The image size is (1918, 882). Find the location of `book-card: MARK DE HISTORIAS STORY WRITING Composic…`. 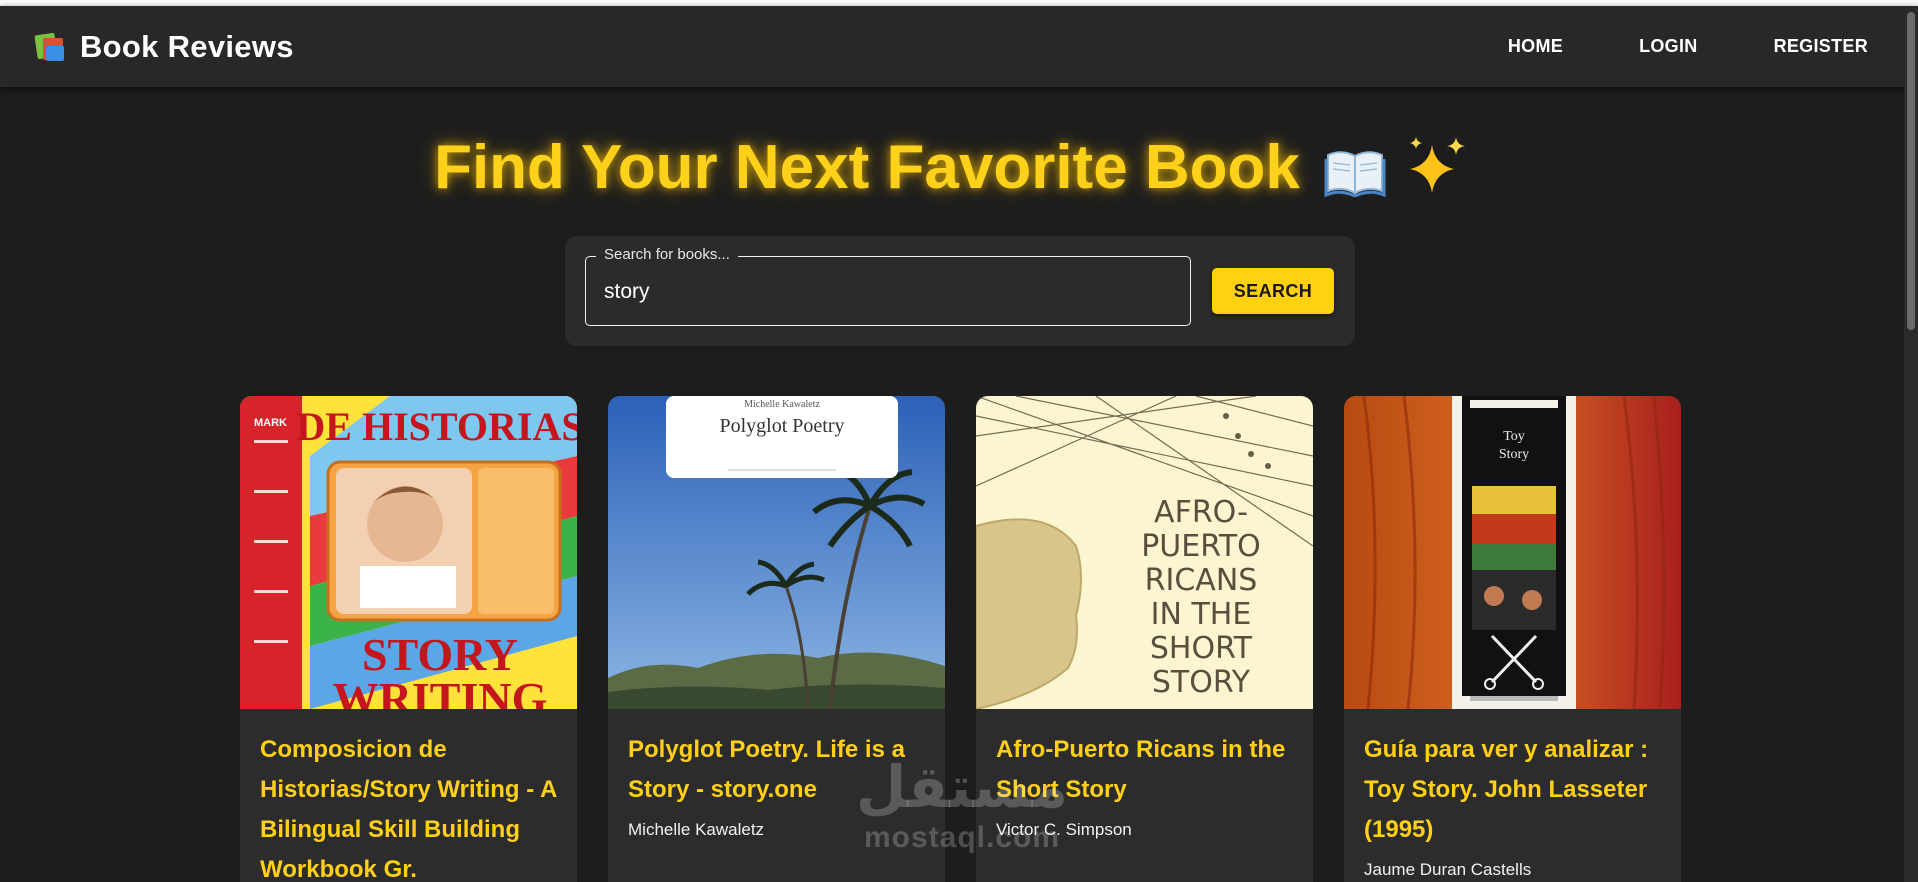

book-card: MARK DE HISTORIAS STORY WRITING Composic… is located at coordinates (408, 639).